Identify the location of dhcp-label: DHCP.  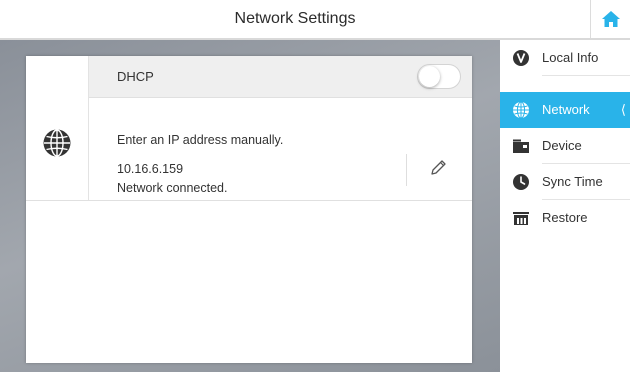
(135, 76).